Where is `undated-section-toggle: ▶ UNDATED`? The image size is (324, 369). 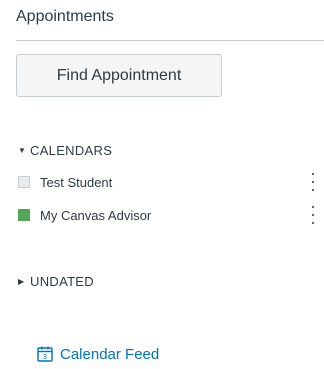 undated-section-toggle: ▶ UNDATED is located at coordinates (56, 281).